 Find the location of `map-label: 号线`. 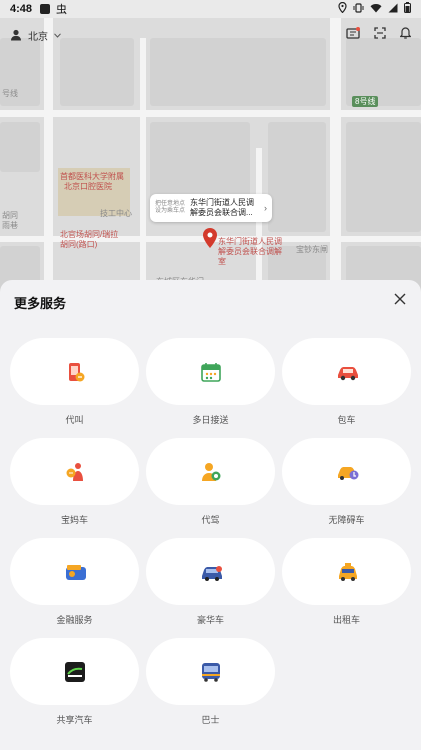

map-label: 号线 is located at coordinates (10, 93).